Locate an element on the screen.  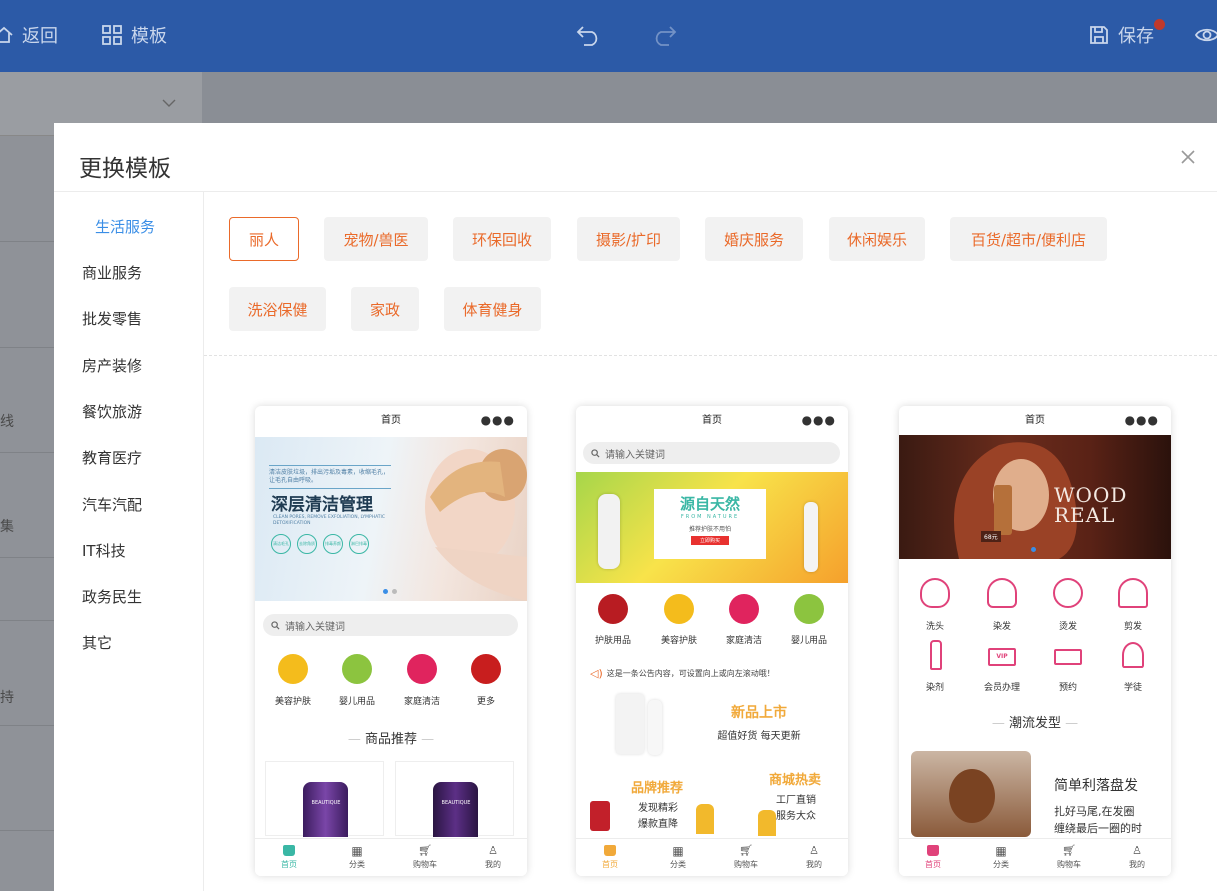
cleaning-icon is located at coordinates (744, 609).